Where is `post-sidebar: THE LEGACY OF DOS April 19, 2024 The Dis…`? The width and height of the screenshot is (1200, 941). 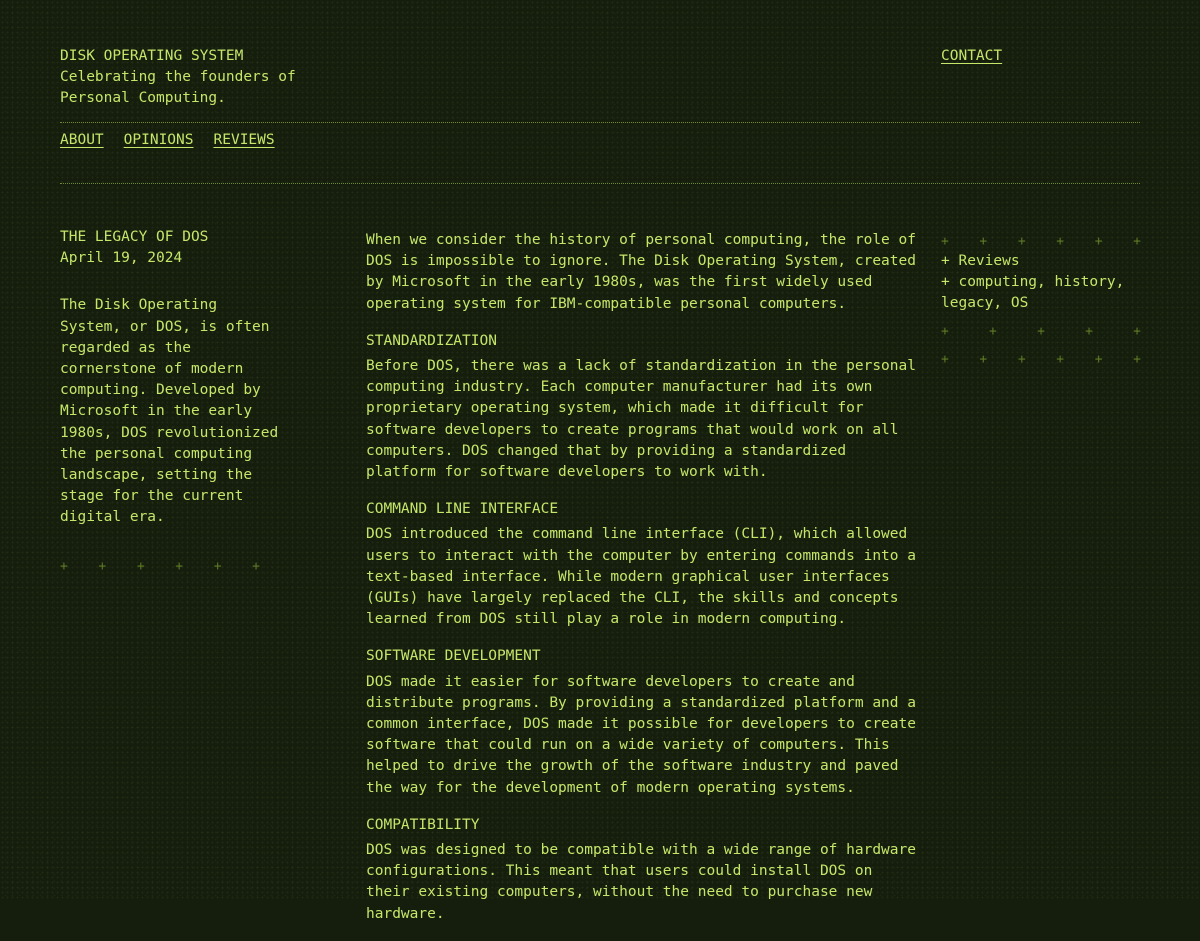
post-sidebar: THE LEGACY OF DOS April 19, 2024 The Dis… is located at coordinates (170, 378).